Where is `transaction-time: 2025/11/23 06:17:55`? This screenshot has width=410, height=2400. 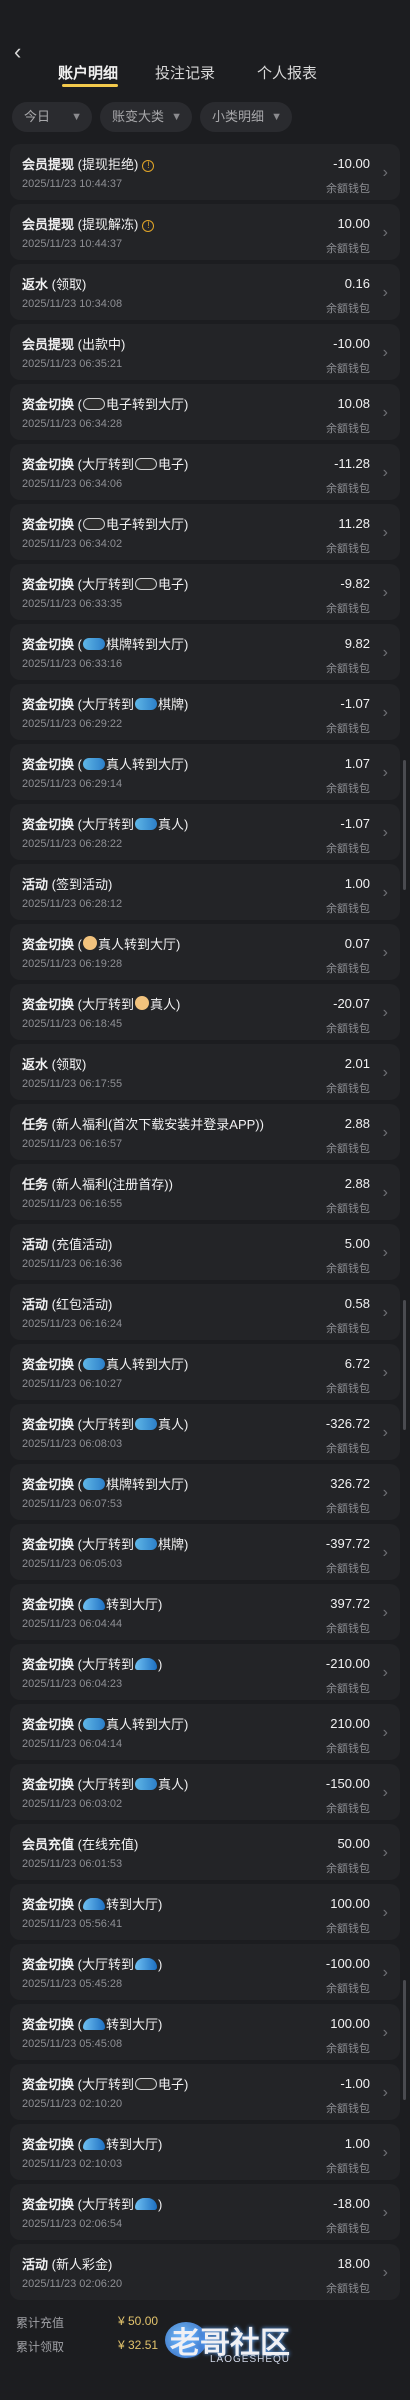 transaction-time: 2025/11/23 06:17:55 is located at coordinates (72, 1084).